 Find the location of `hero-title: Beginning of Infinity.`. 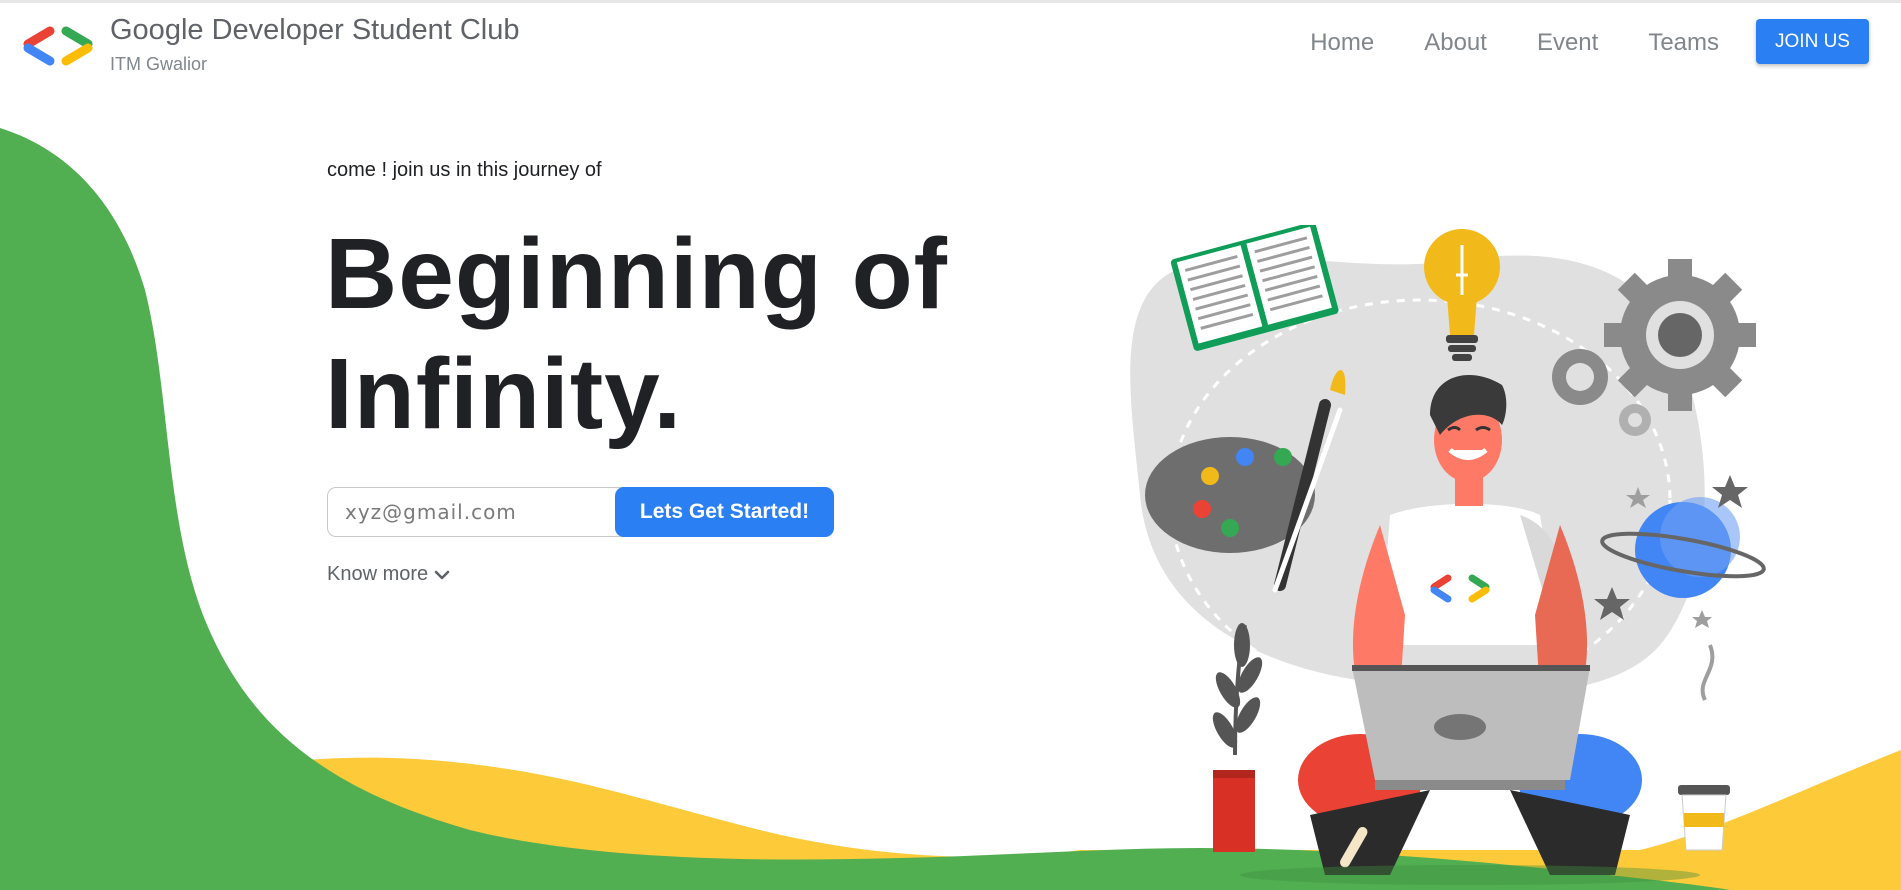

hero-title: Beginning of Infinity. is located at coordinates (636, 334).